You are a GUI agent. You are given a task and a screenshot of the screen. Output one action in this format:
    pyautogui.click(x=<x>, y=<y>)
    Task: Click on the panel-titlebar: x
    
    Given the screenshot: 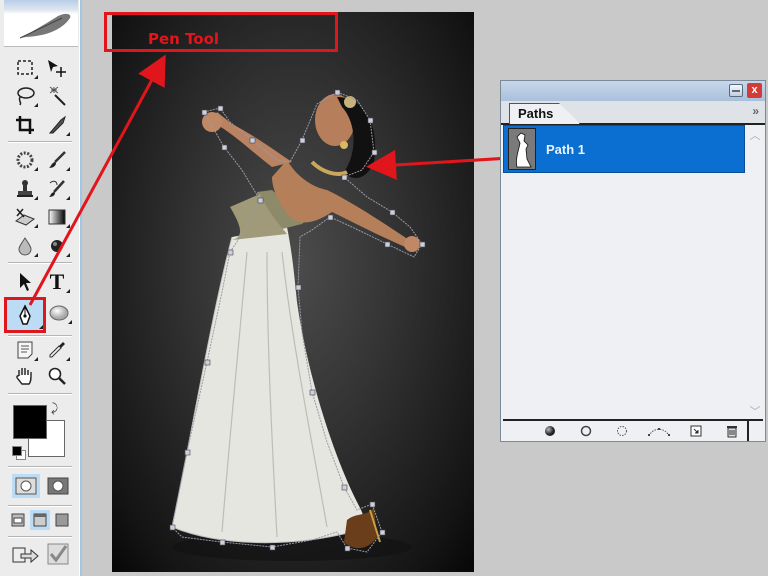 What is the action you would take?
    pyautogui.click(x=633, y=91)
    